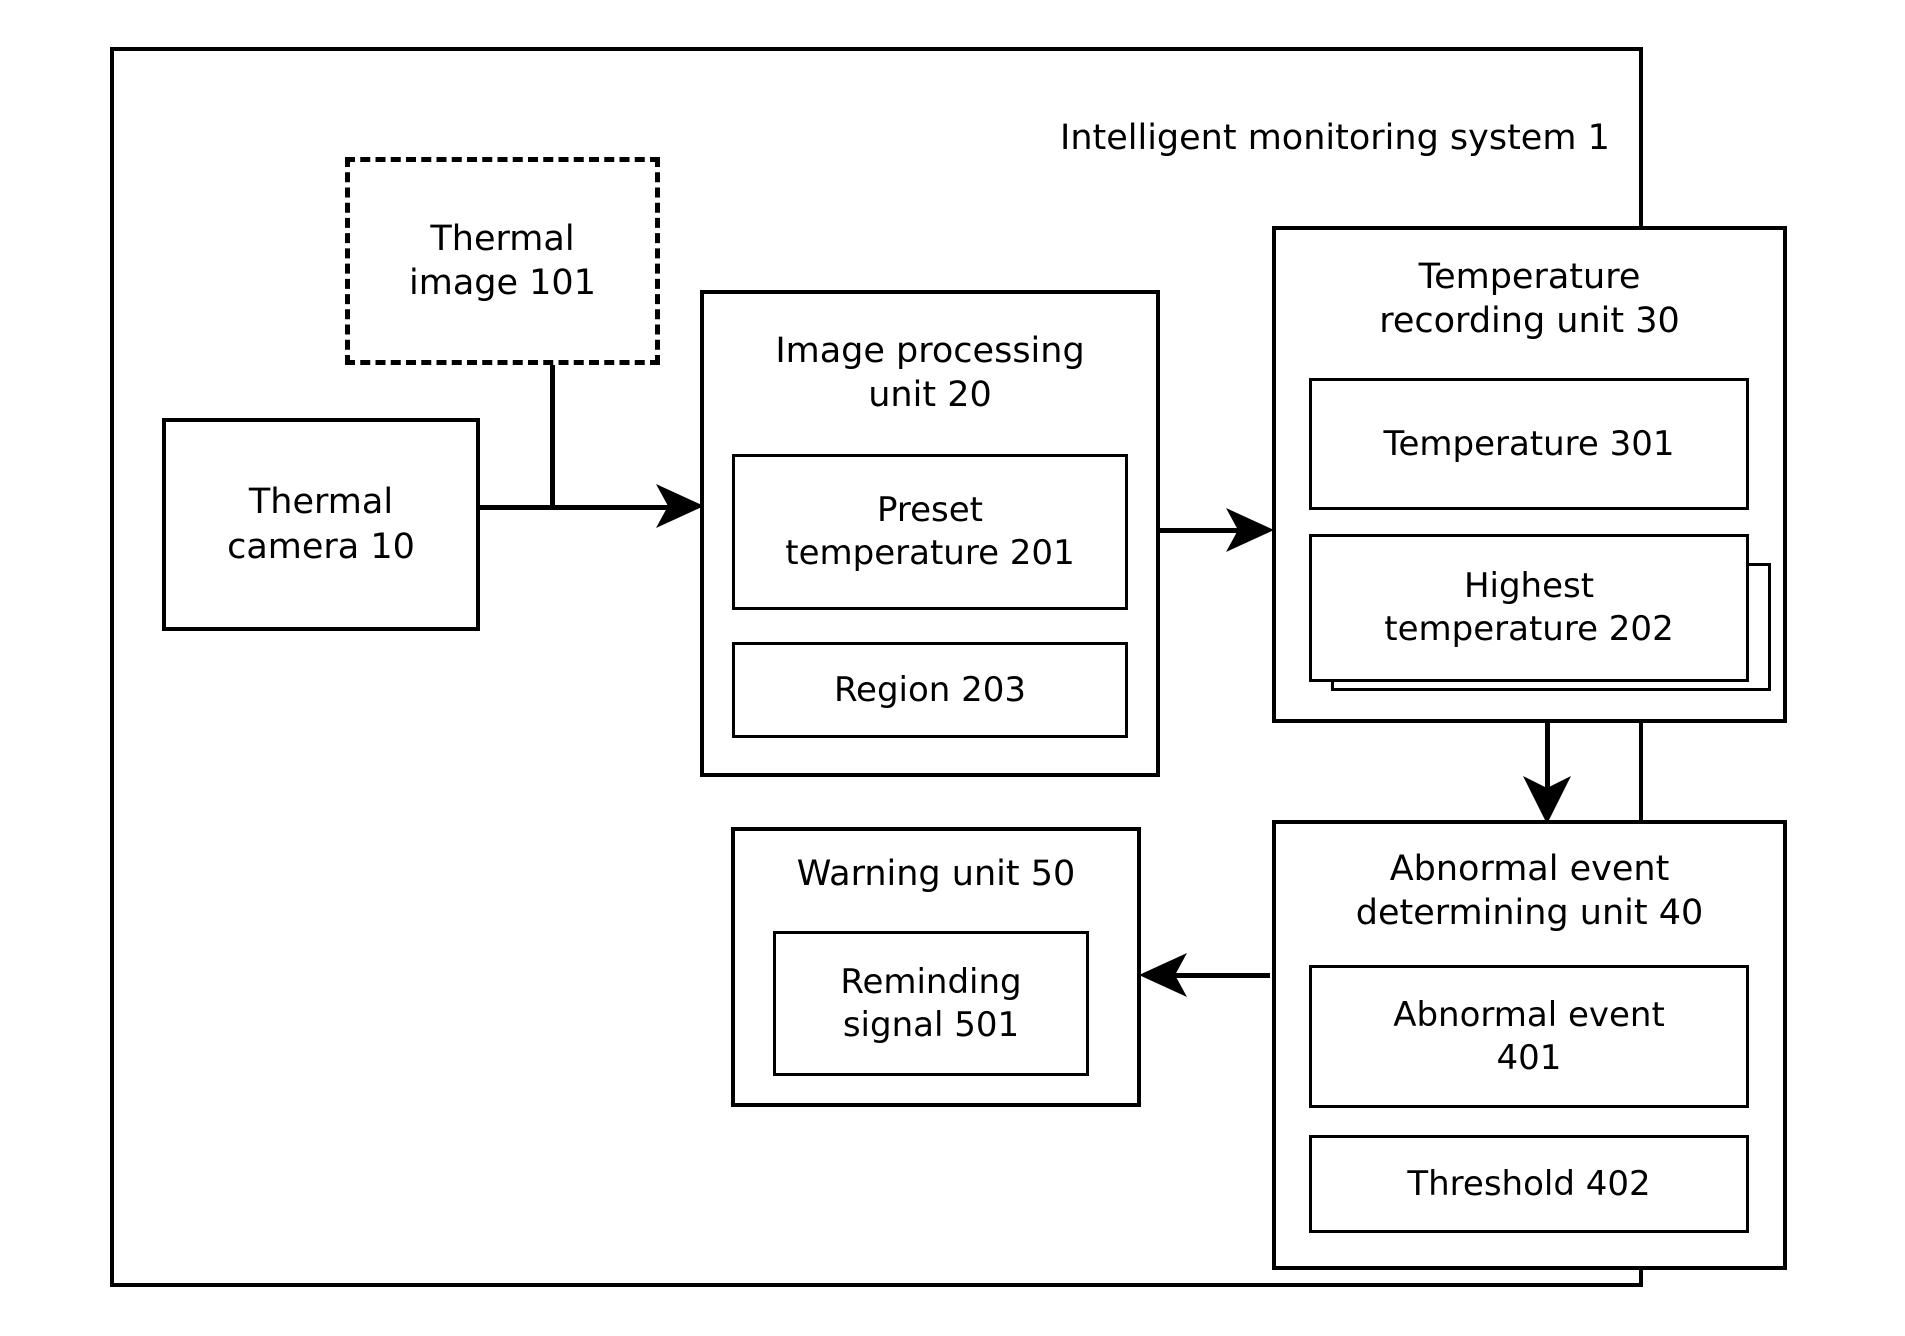 This screenshot has height=1336, width=1905. I want to click on node-temperature: Temperature 301, so click(1529, 444).